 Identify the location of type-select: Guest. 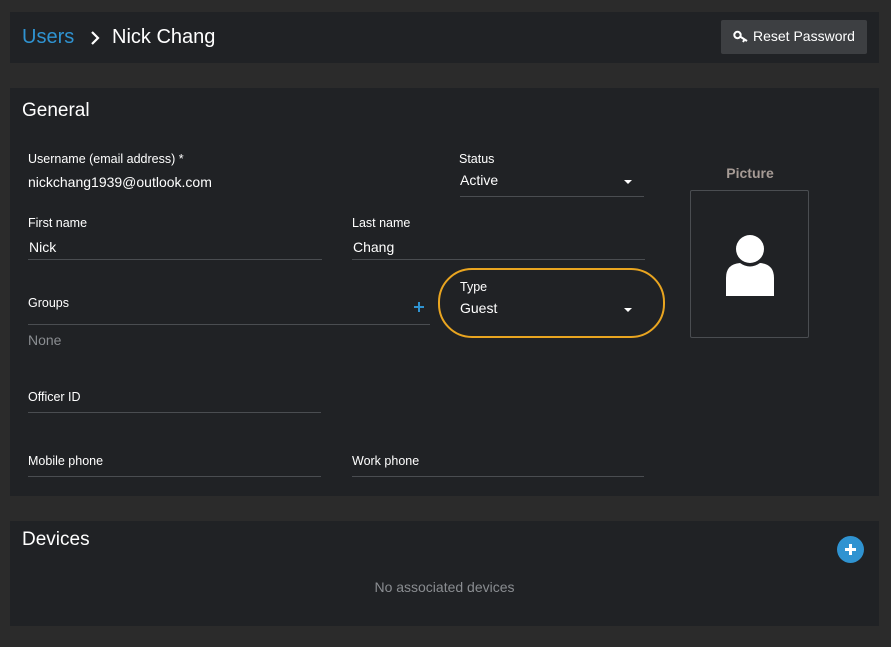
(552, 311).